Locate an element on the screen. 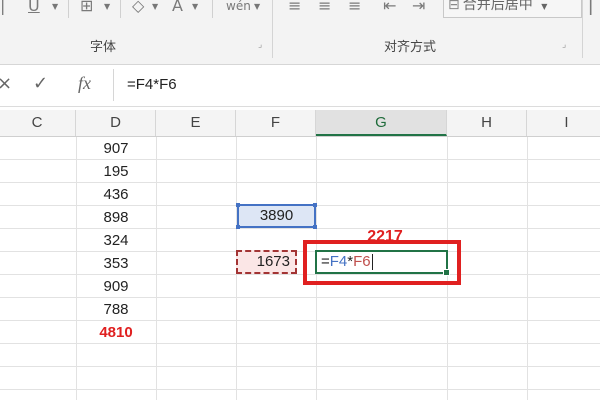  insert-function-icon: fx is located at coordinates (84, 83).